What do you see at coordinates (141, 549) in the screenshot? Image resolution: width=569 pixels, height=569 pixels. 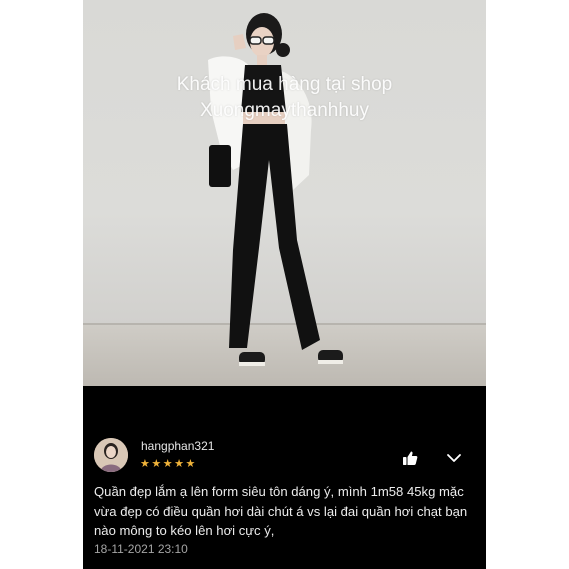 I see `review-date: 18-11-2021 23:10` at bounding box center [141, 549].